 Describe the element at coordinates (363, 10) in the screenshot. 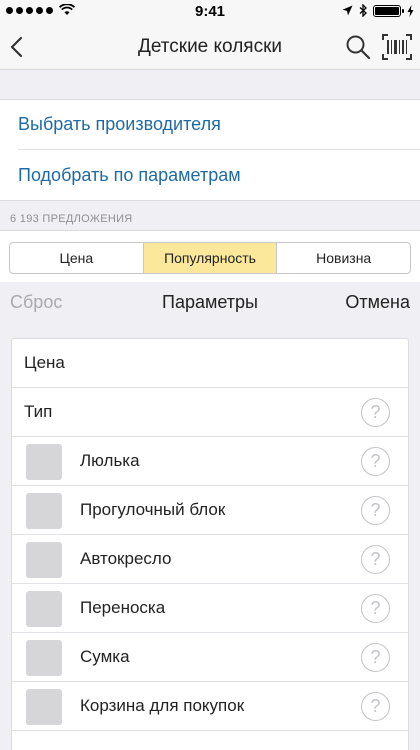

I see `bluetooth-icon` at that location.